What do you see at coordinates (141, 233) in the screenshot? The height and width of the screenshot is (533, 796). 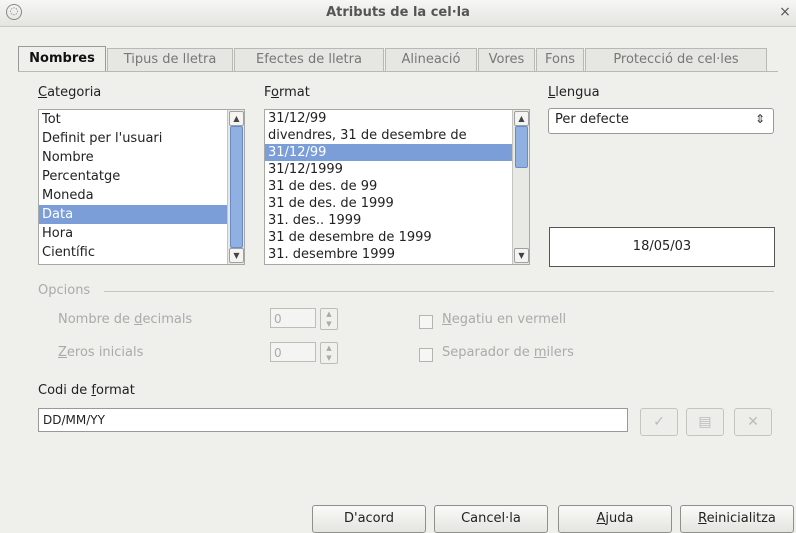 I see `list-item: Hora` at bounding box center [141, 233].